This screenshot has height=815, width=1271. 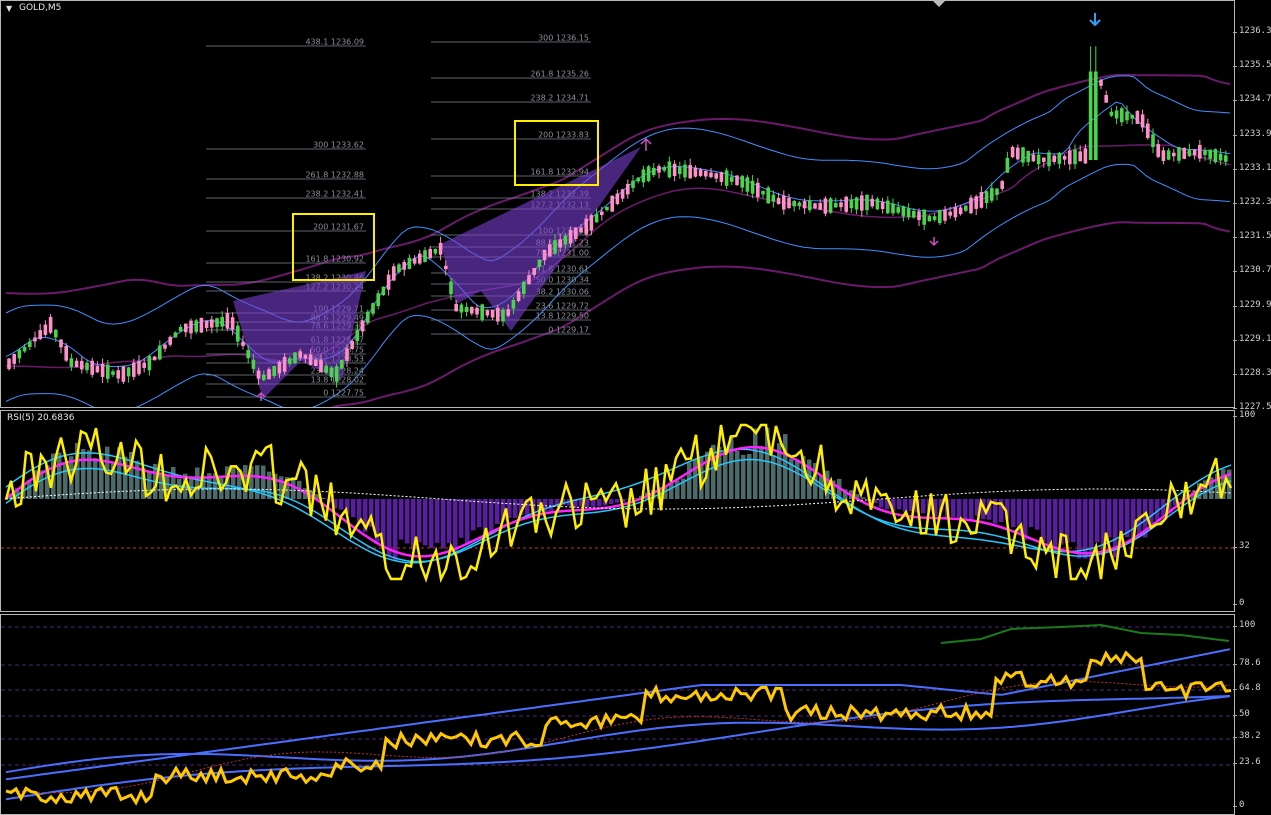 I want to click on dropdown-triangle-icon: ▼, so click(x=9, y=8).